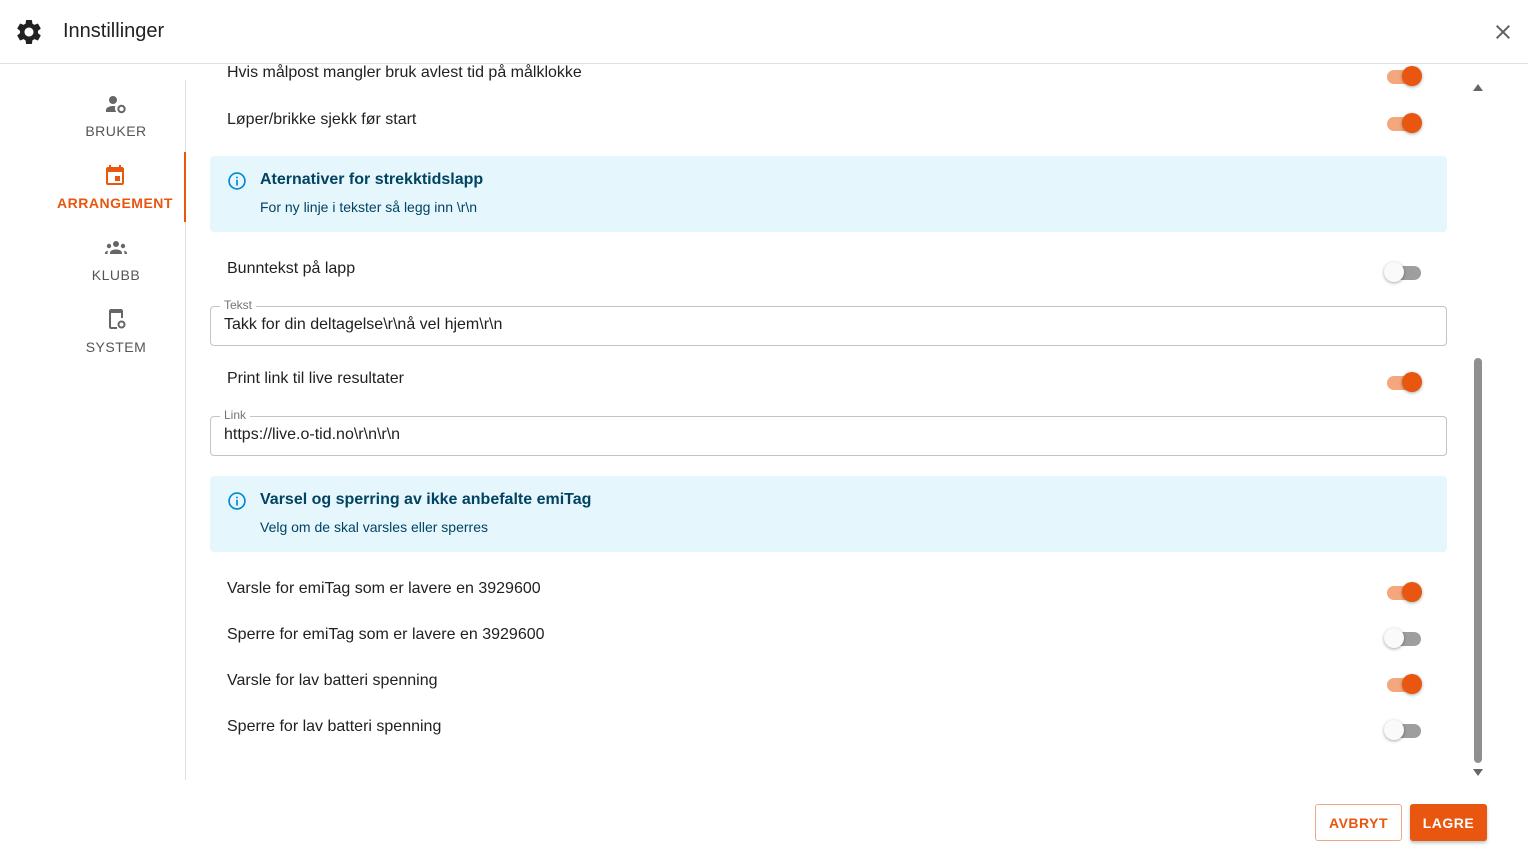 Image resolution: width=1528 pixels, height=853 pixels. Describe the element at coordinates (1404, 729) in the screenshot. I see `sperre-batteri-toggle` at that location.